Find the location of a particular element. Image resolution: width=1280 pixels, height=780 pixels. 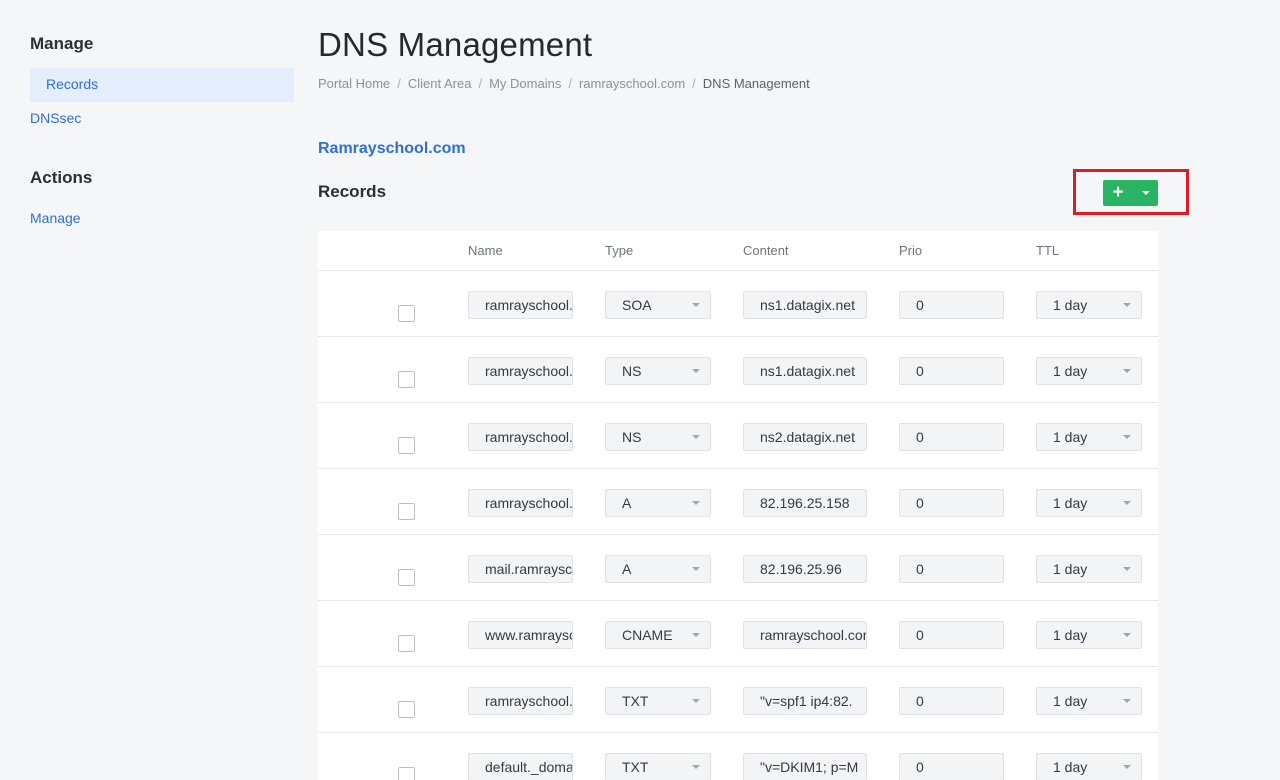

breadcrumb-current: DNS Management is located at coordinates (756, 83).